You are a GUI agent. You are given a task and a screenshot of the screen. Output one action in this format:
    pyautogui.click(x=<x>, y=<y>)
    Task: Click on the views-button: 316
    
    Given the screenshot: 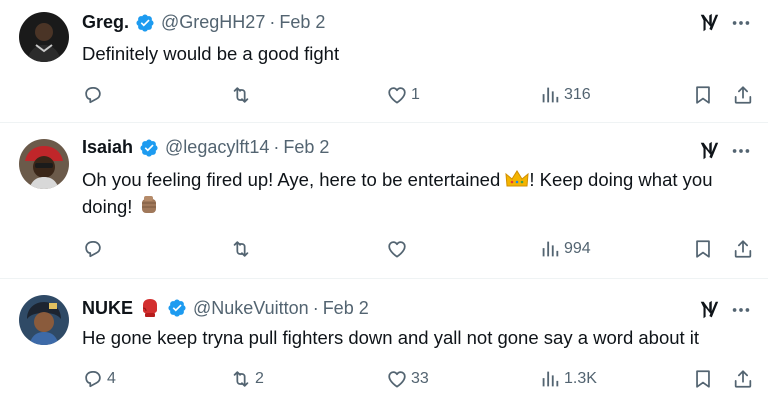 What is the action you would take?
    pyautogui.click(x=565, y=95)
    